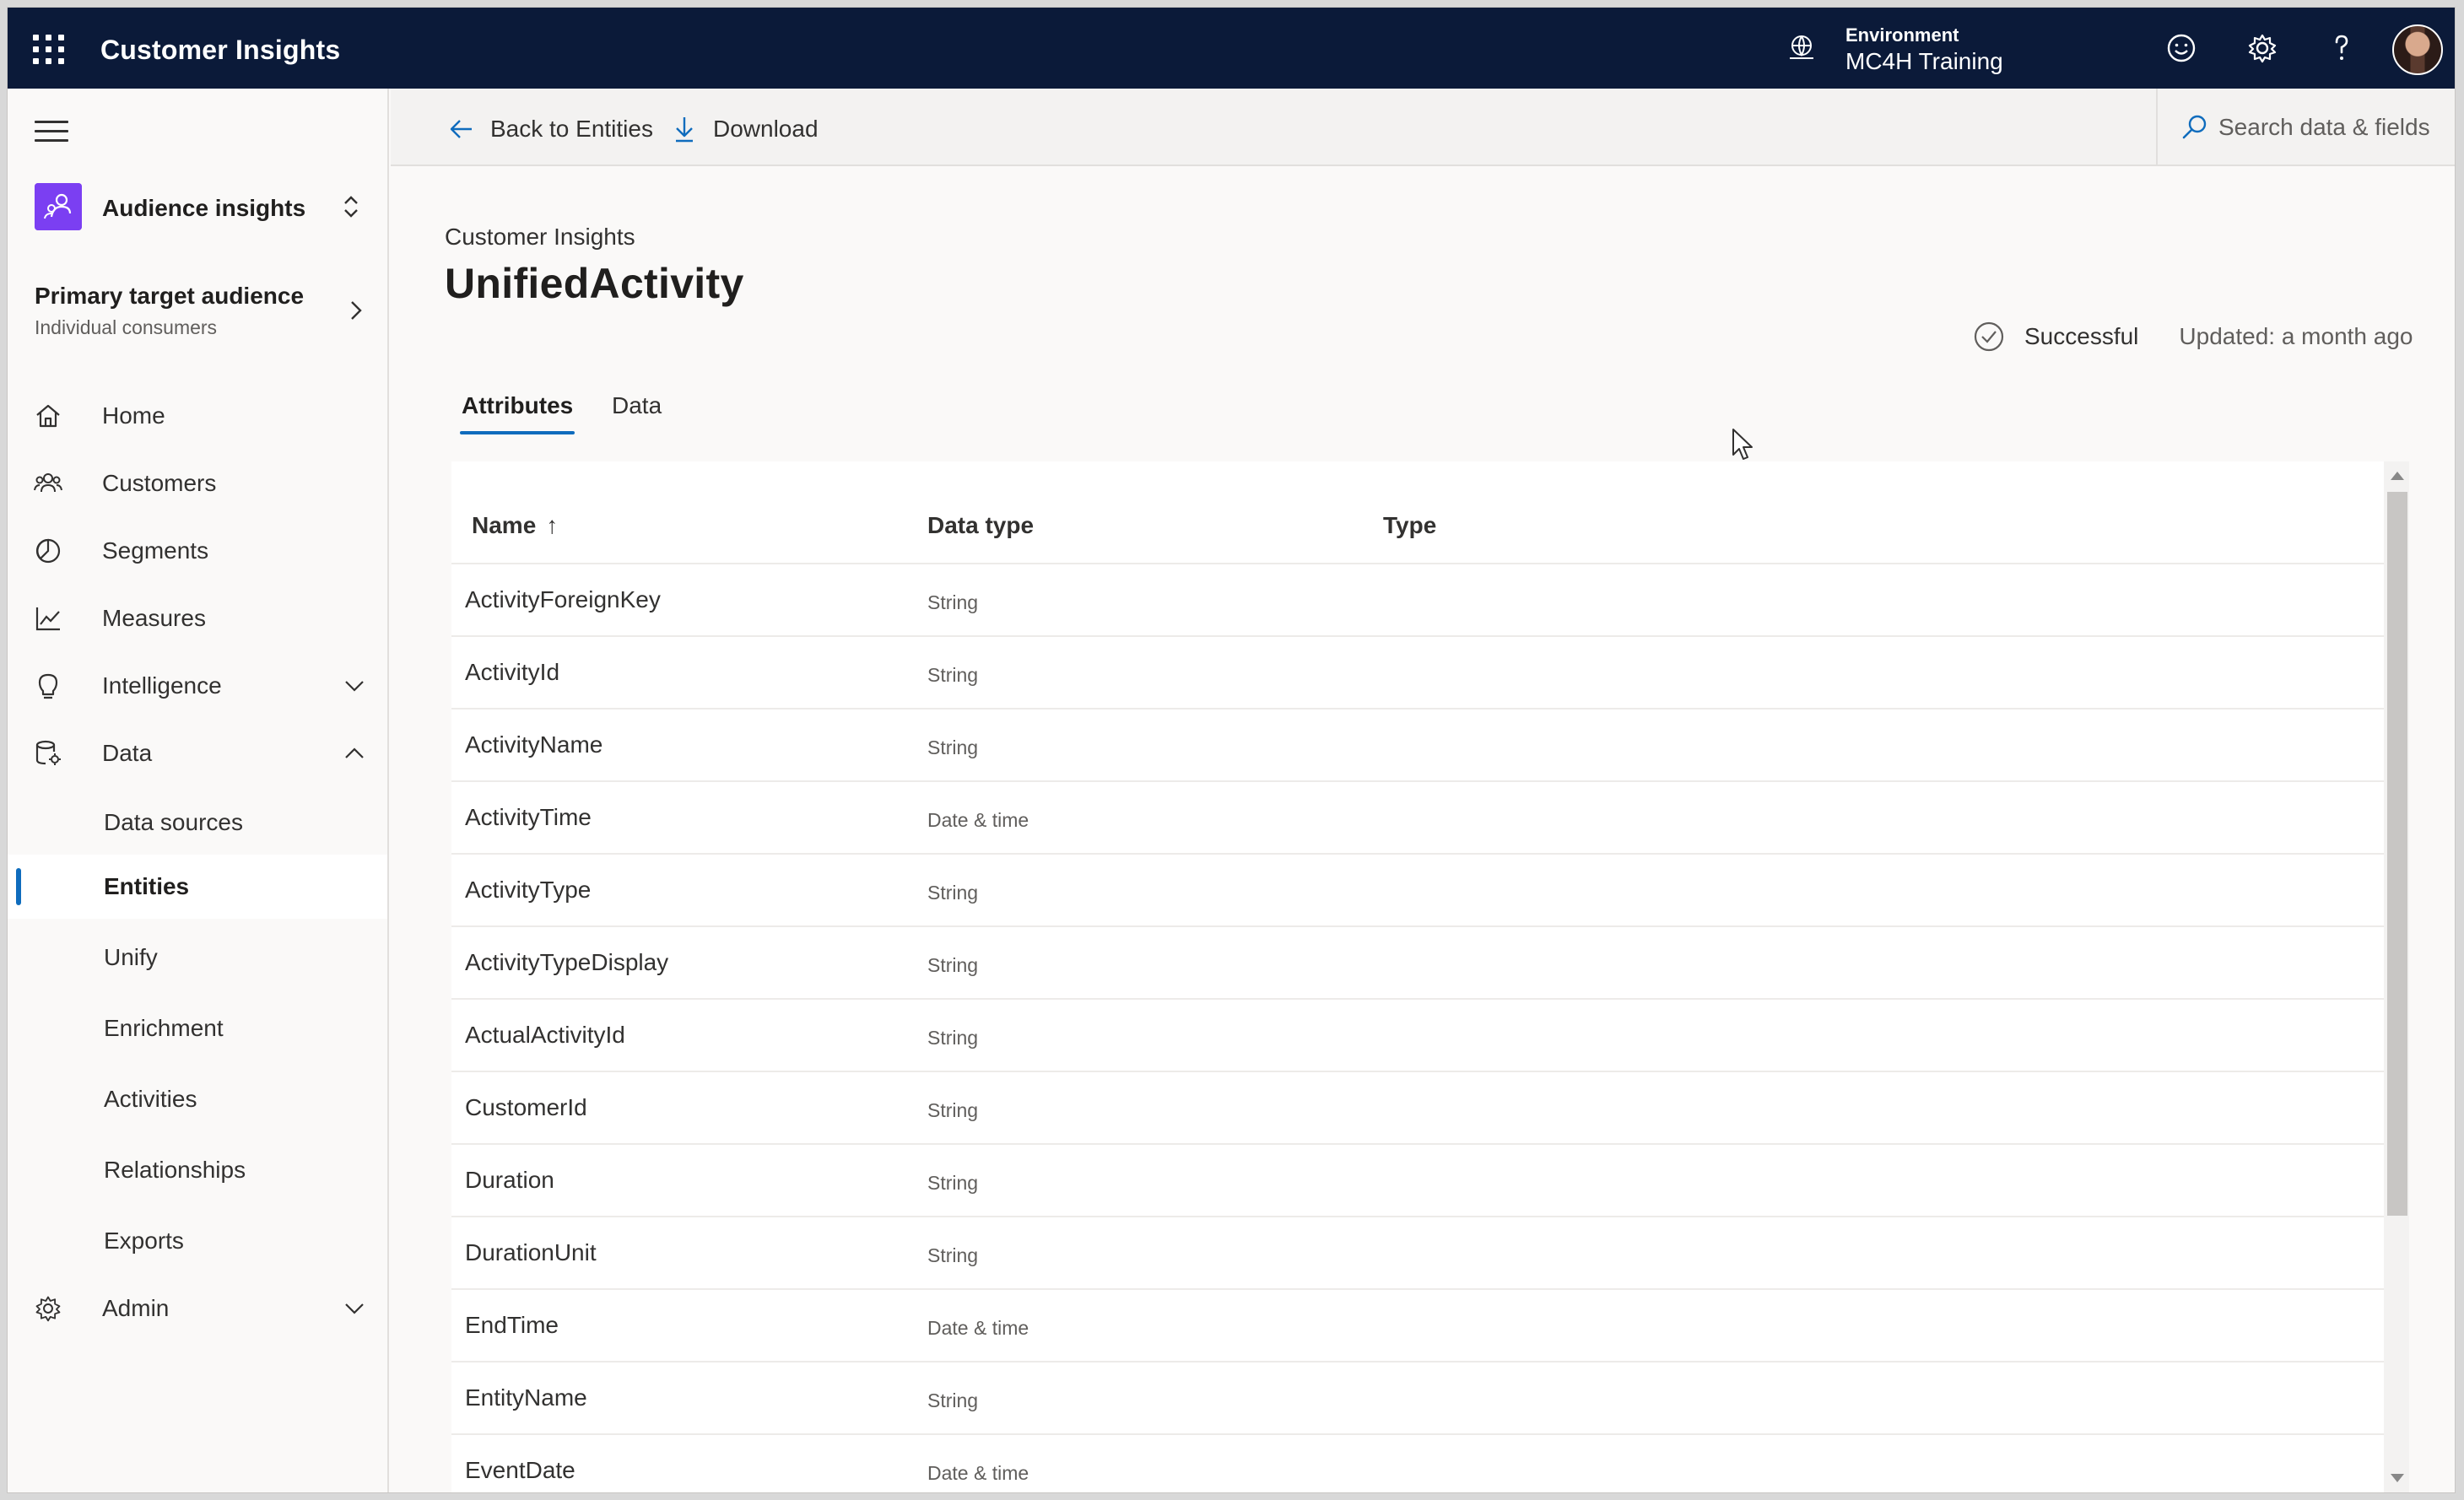 This screenshot has width=2464, height=1500. What do you see at coordinates (147, 886) in the screenshot?
I see `sidebar-item-label: Entities` at bounding box center [147, 886].